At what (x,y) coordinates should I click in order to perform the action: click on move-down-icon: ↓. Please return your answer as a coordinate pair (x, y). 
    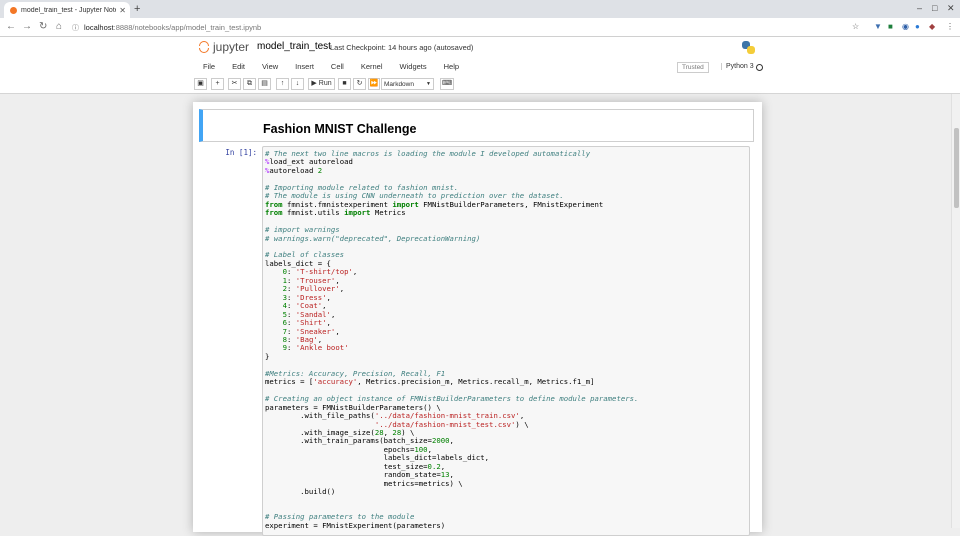
    Looking at the image, I should click on (297, 84).